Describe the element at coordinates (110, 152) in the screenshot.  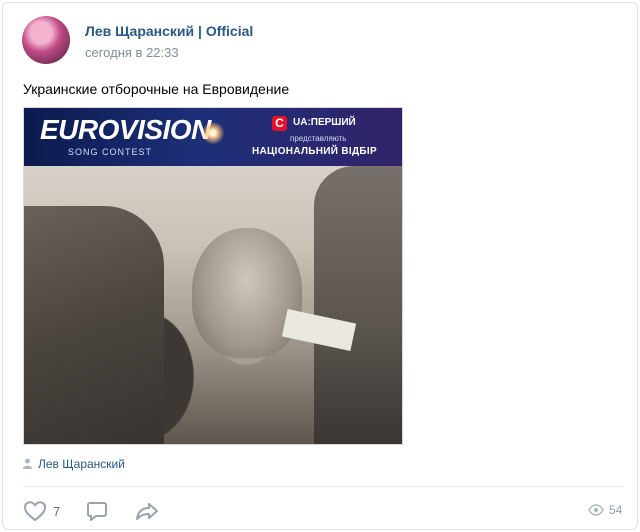
I see `eurovision-subtitle: SONG CONTEST` at that location.